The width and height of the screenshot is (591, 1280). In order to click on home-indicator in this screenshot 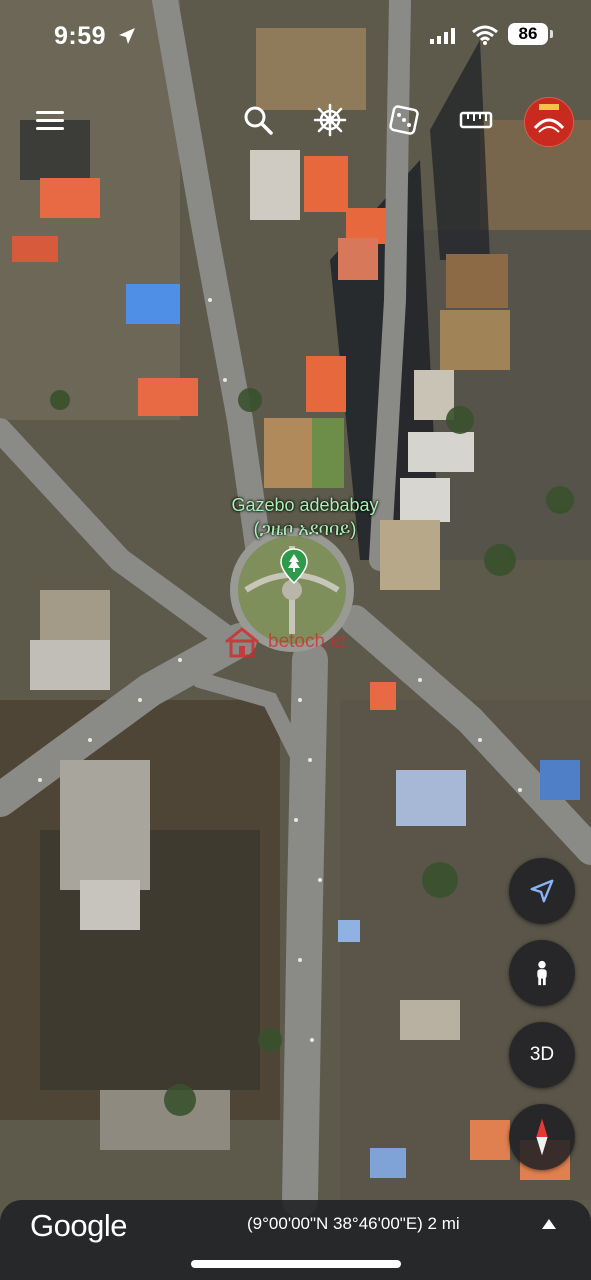, I will do `click(296, 1264)`.